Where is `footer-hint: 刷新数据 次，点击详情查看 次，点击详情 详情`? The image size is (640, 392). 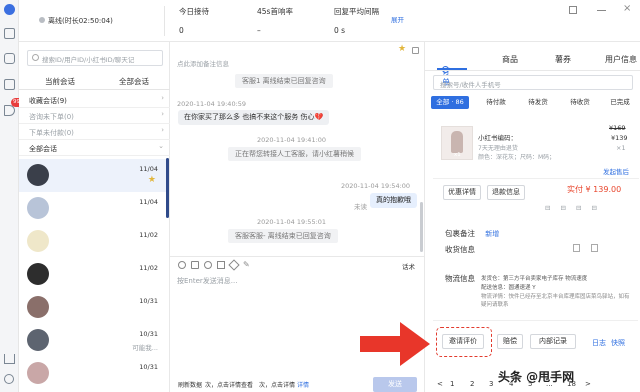 footer-hint: 刷新数据 次，点击详情查看 次，点击详情 详情 is located at coordinates (243, 384).